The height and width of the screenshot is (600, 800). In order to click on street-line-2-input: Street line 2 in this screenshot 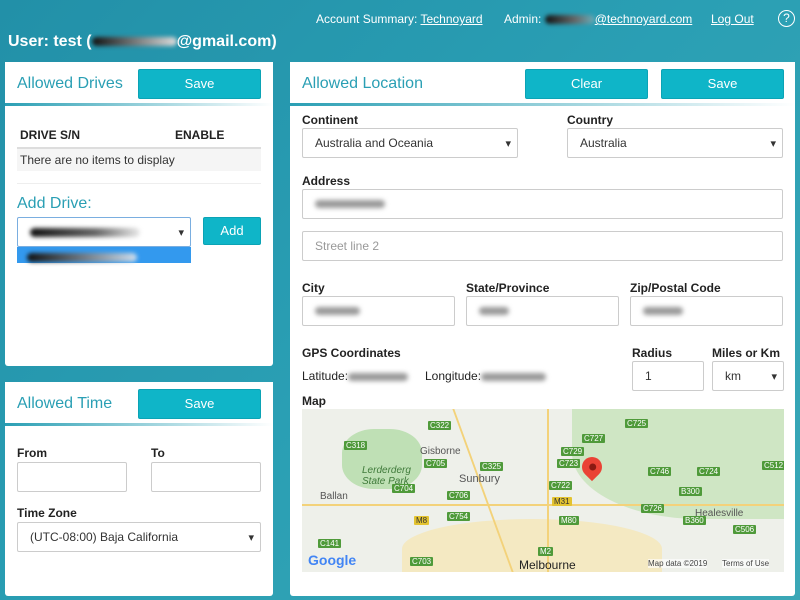, I will do `click(542, 246)`.